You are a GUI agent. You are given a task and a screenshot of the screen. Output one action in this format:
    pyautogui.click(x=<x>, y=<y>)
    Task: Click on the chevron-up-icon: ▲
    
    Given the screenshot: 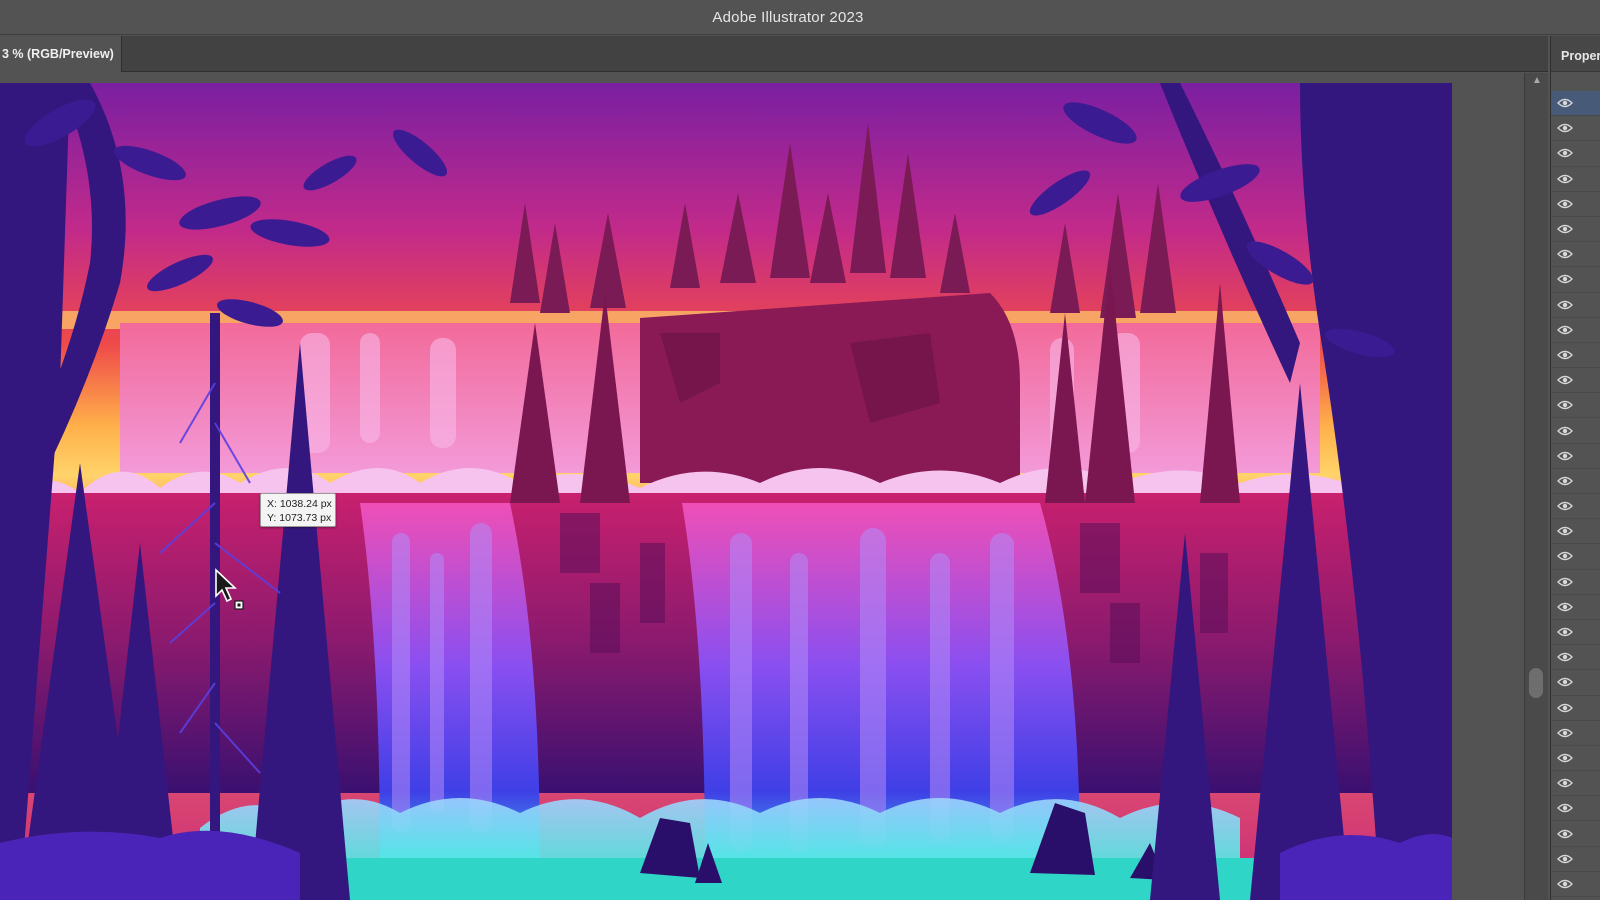 What is the action you would take?
    pyautogui.click(x=1537, y=81)
    